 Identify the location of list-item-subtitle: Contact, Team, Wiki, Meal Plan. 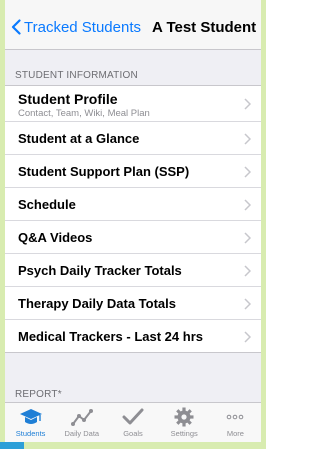
(84, 113).